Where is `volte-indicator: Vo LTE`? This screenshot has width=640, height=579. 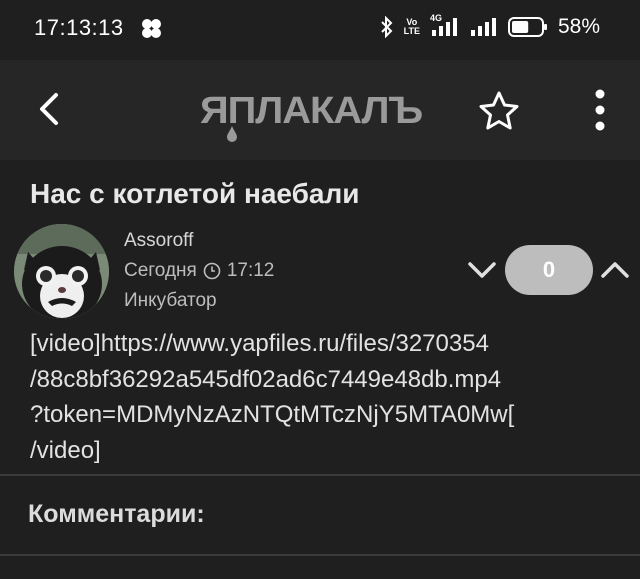 volte-indicator: Vo LTE is located at coordinates (412, 27).